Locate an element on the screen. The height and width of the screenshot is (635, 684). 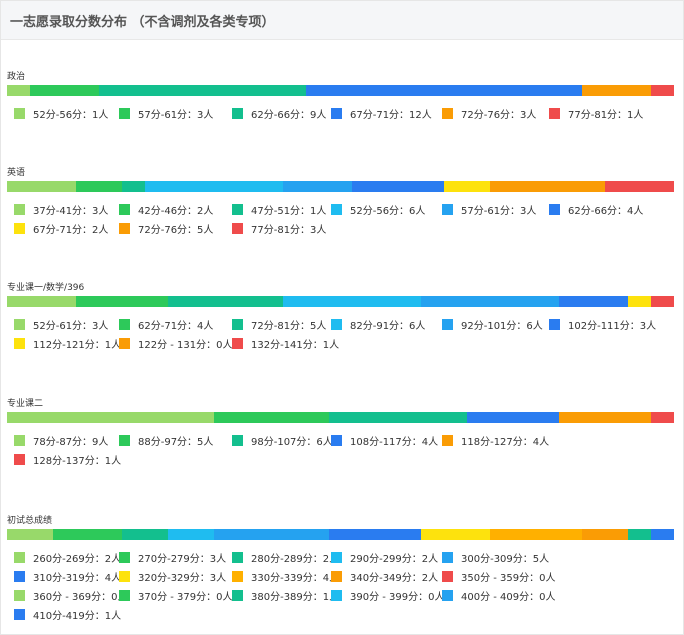
legend-item: 77分-81分：3人 is located at coordinates (279, 228).